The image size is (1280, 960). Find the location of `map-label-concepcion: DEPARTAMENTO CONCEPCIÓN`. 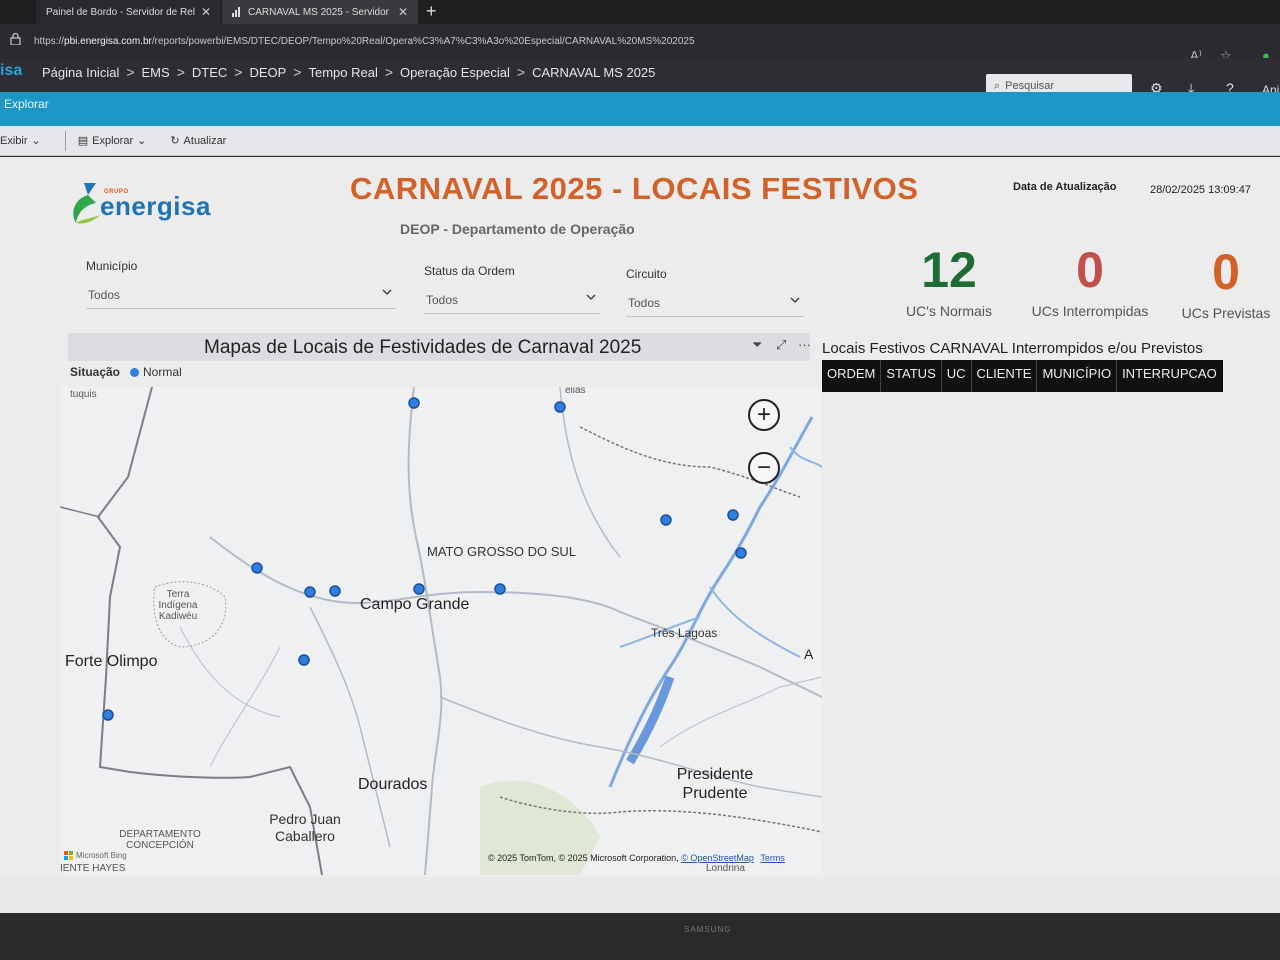

map-label-concepcion: DEPARTAMENTO CONCEPCIÓN is located at coordinates (160, 840).